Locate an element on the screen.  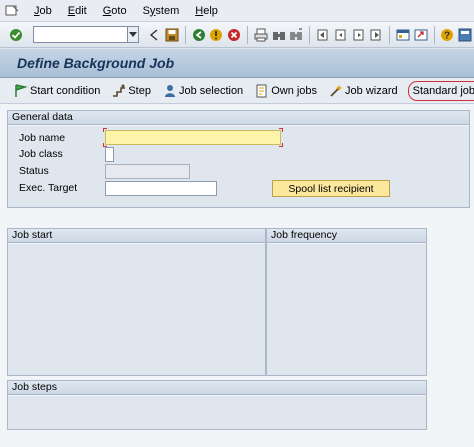
job-selection-icon is located at coordinates (170, 91).